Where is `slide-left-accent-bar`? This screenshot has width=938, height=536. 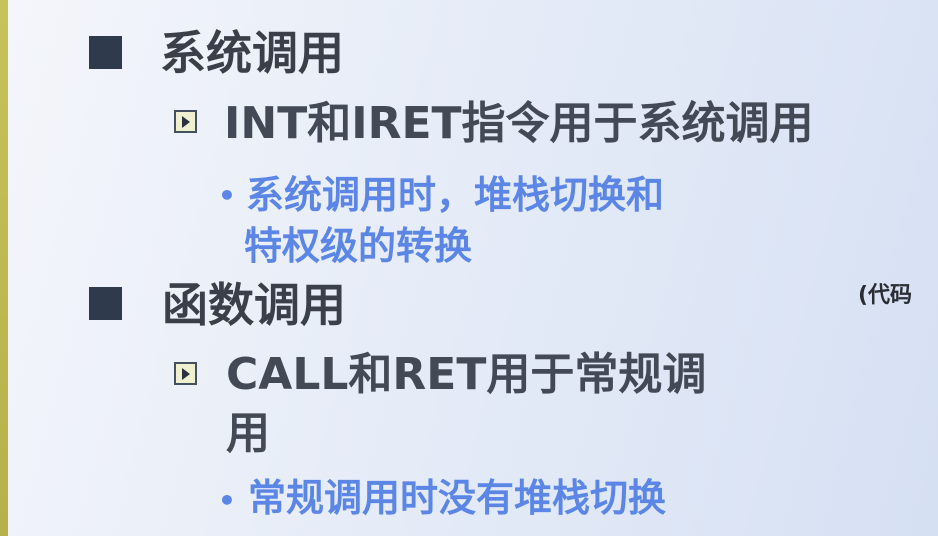
slide-left-accent-bar is located at coordinates (4, 268).